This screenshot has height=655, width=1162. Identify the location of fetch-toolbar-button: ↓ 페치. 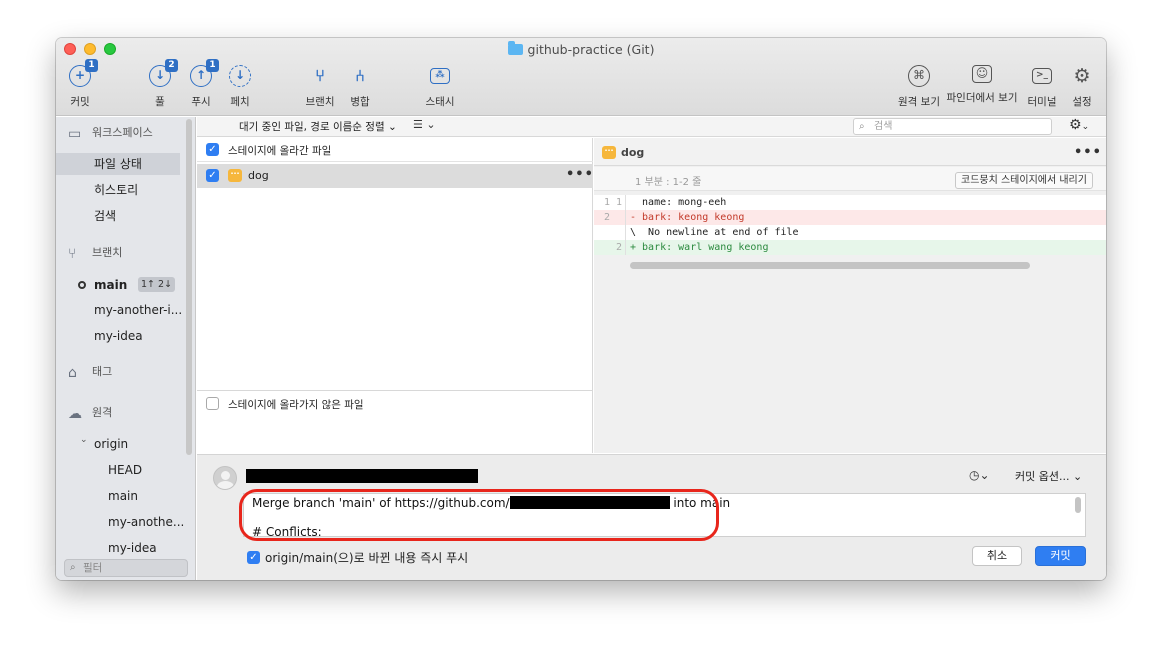
(240, 89).